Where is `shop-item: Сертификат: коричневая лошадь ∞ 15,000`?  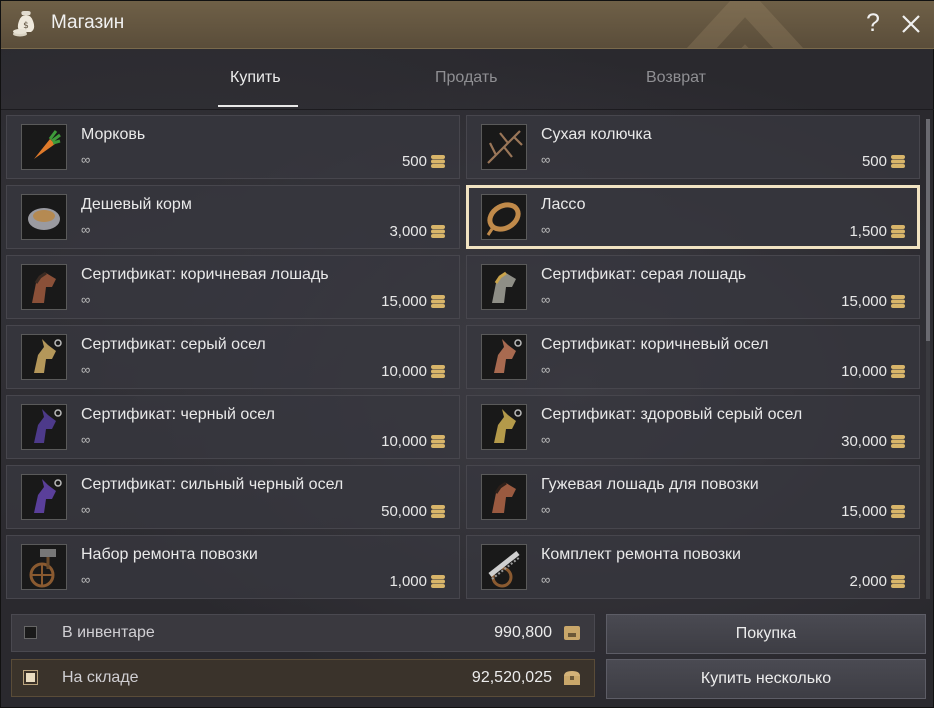
shop-item: Сертификат: коричневая лошадь ∞ 15,000 is located at coordinates (233, 287).